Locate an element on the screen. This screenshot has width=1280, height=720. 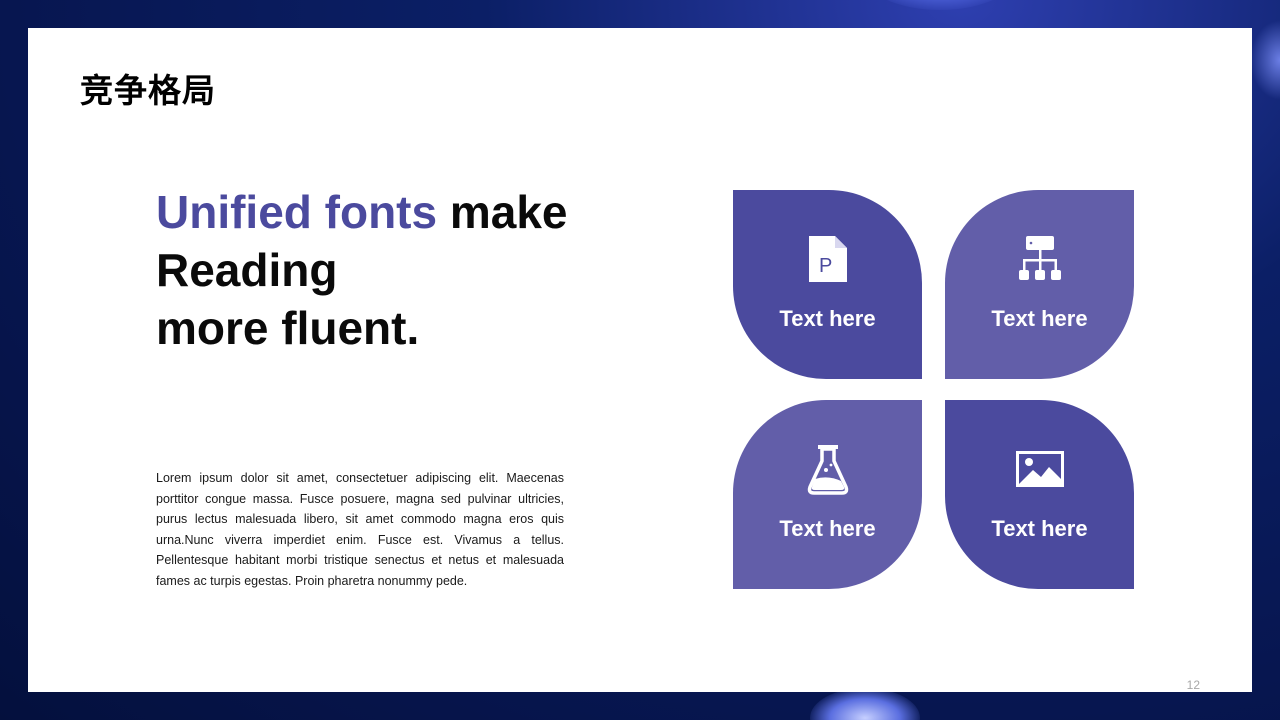
svg-text: P is located at coordinates (825, 266).